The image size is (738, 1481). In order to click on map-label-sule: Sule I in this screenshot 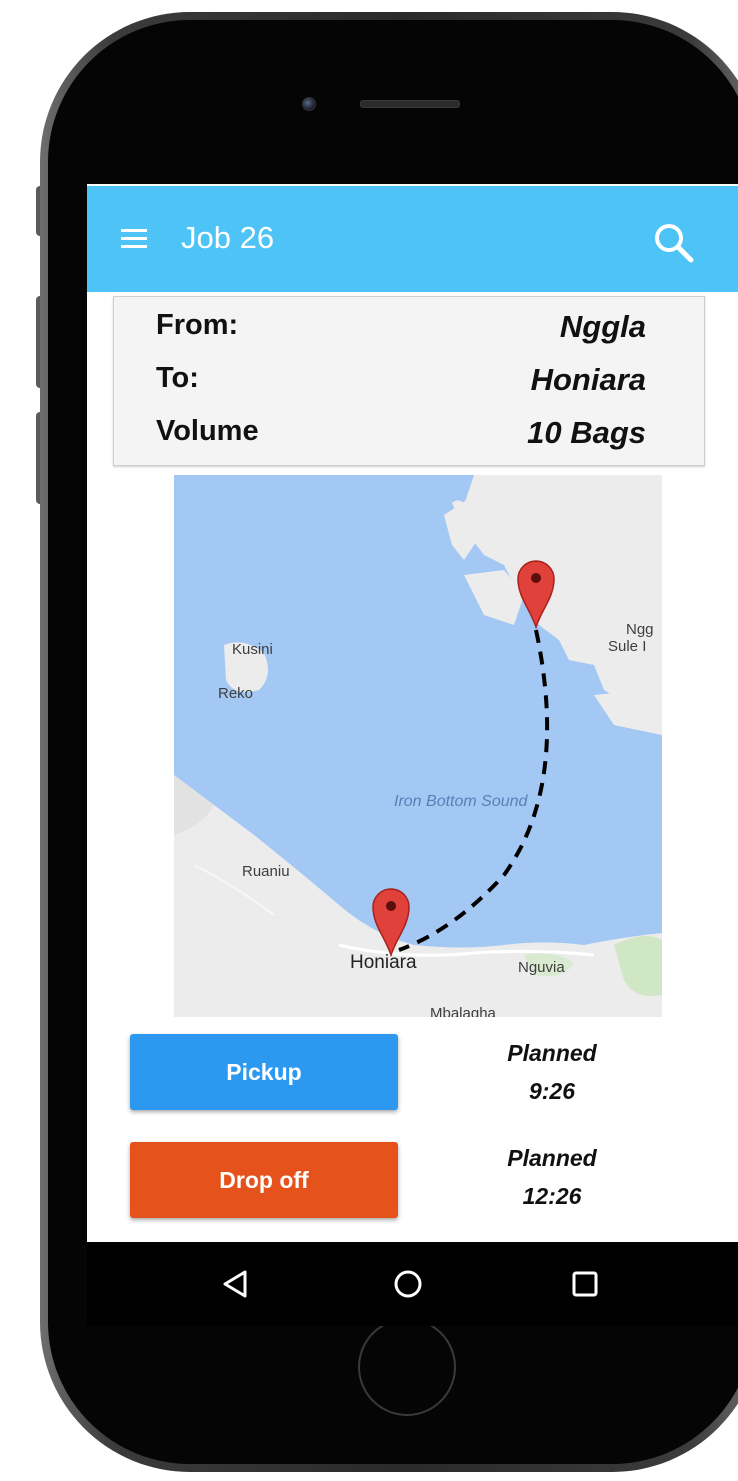, I will do `click(627, 646)`.